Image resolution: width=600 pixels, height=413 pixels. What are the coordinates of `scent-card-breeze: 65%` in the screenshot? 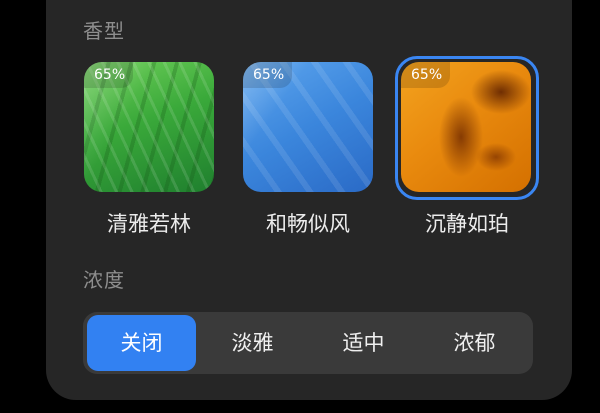 It's located at (308, 127).